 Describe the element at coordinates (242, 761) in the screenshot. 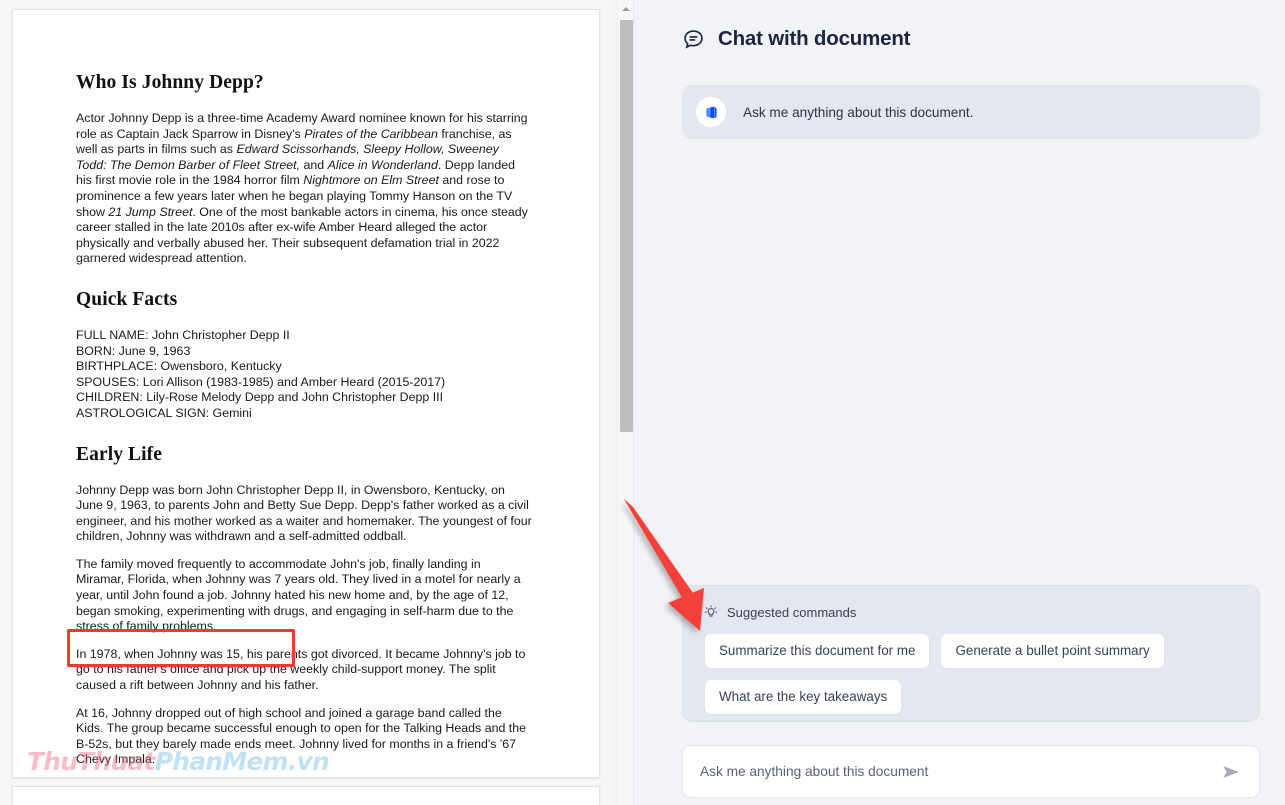

I see `watermark-part-2: PhanMem.vn` at that location.